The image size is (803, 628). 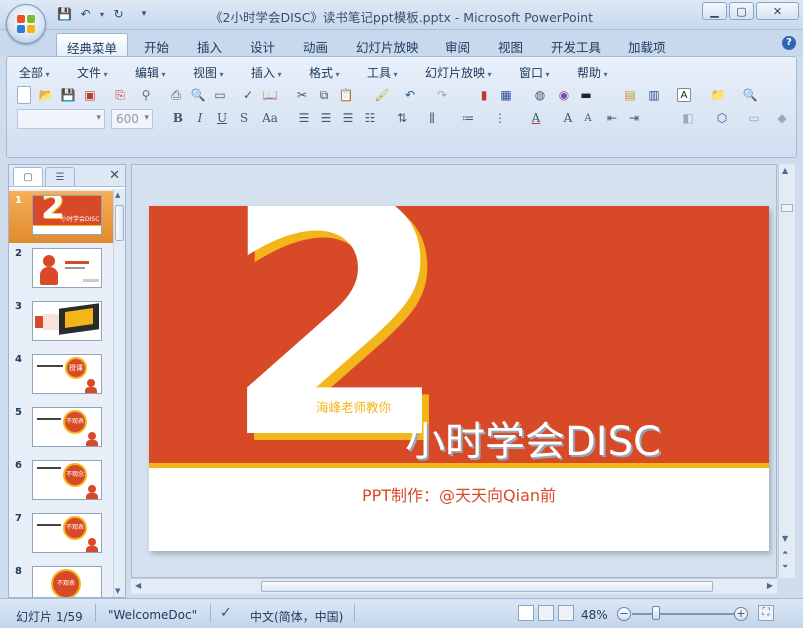 What do you see at coordinates (209, 44) in the screenshot?
I see `tab-insert: 插入` at bounding box center [209, 44].